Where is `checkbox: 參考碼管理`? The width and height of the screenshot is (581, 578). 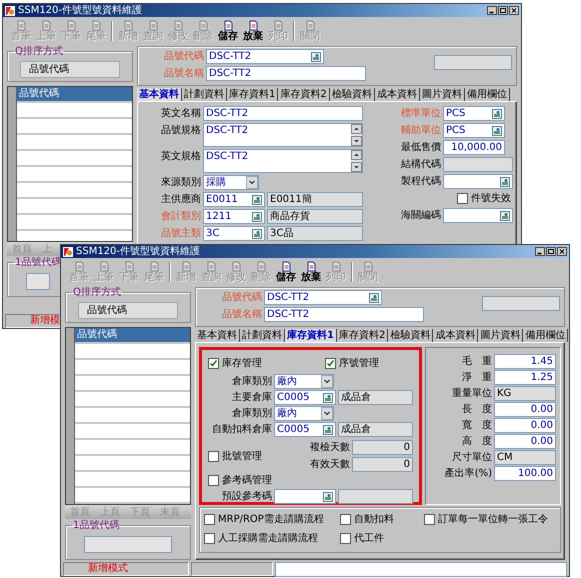
checkbox: 參考碼管理 is located at coordinates (310, 480).